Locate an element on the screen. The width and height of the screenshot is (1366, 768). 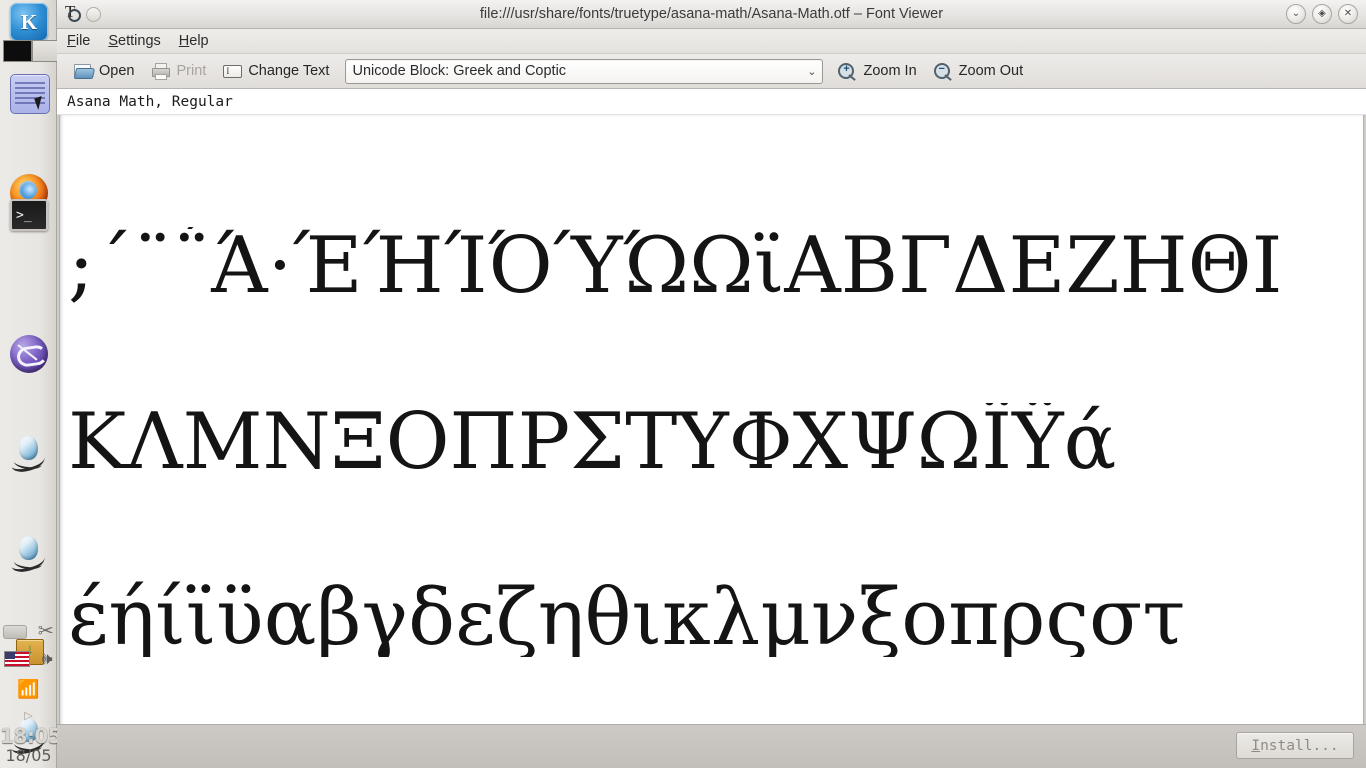
menubar: File Settings Help is located at coordinates (711, 41).